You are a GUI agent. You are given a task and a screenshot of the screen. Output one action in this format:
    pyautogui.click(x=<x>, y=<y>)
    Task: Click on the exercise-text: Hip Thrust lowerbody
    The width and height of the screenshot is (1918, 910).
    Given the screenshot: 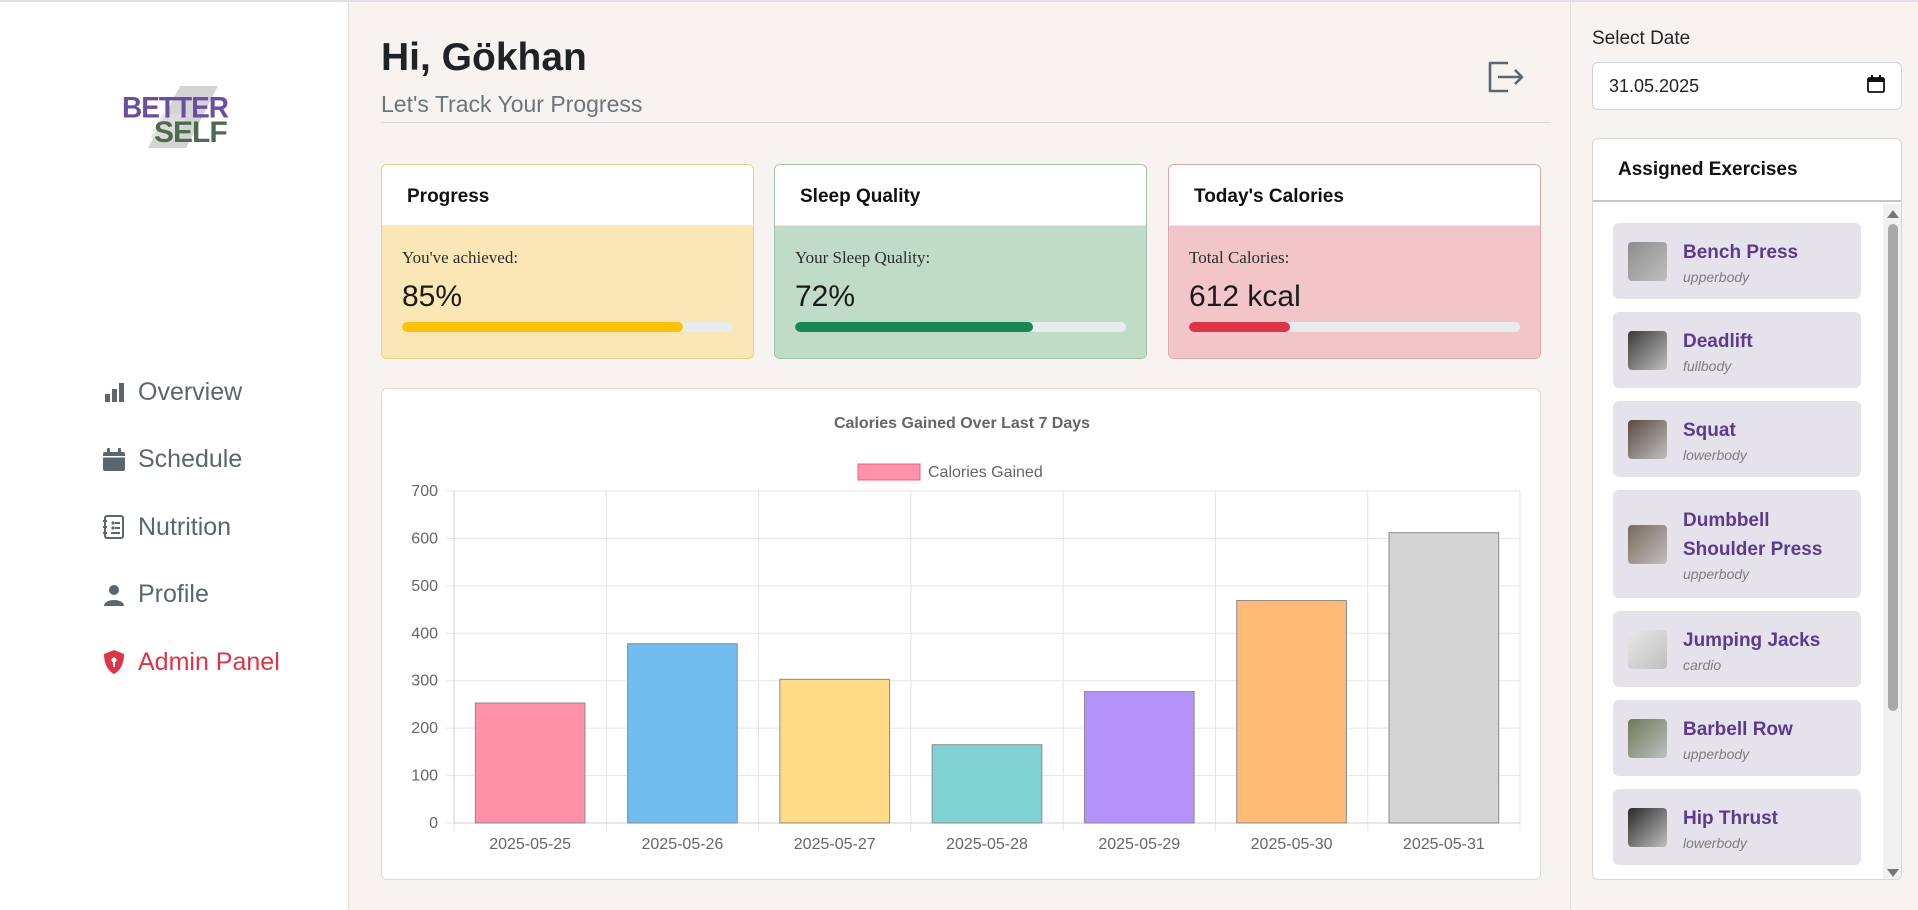 What is the action you would take?
    pyautogui.click(x=1730, y=827)
    